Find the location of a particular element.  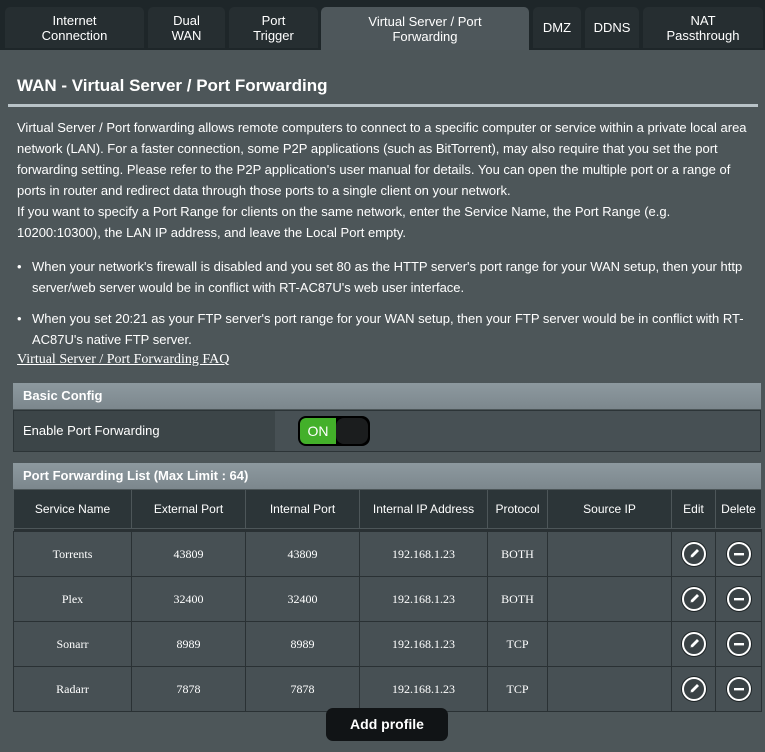

page-title: WAN - Virtual Server / Port Forwarding is located at coordinates (172, 85).